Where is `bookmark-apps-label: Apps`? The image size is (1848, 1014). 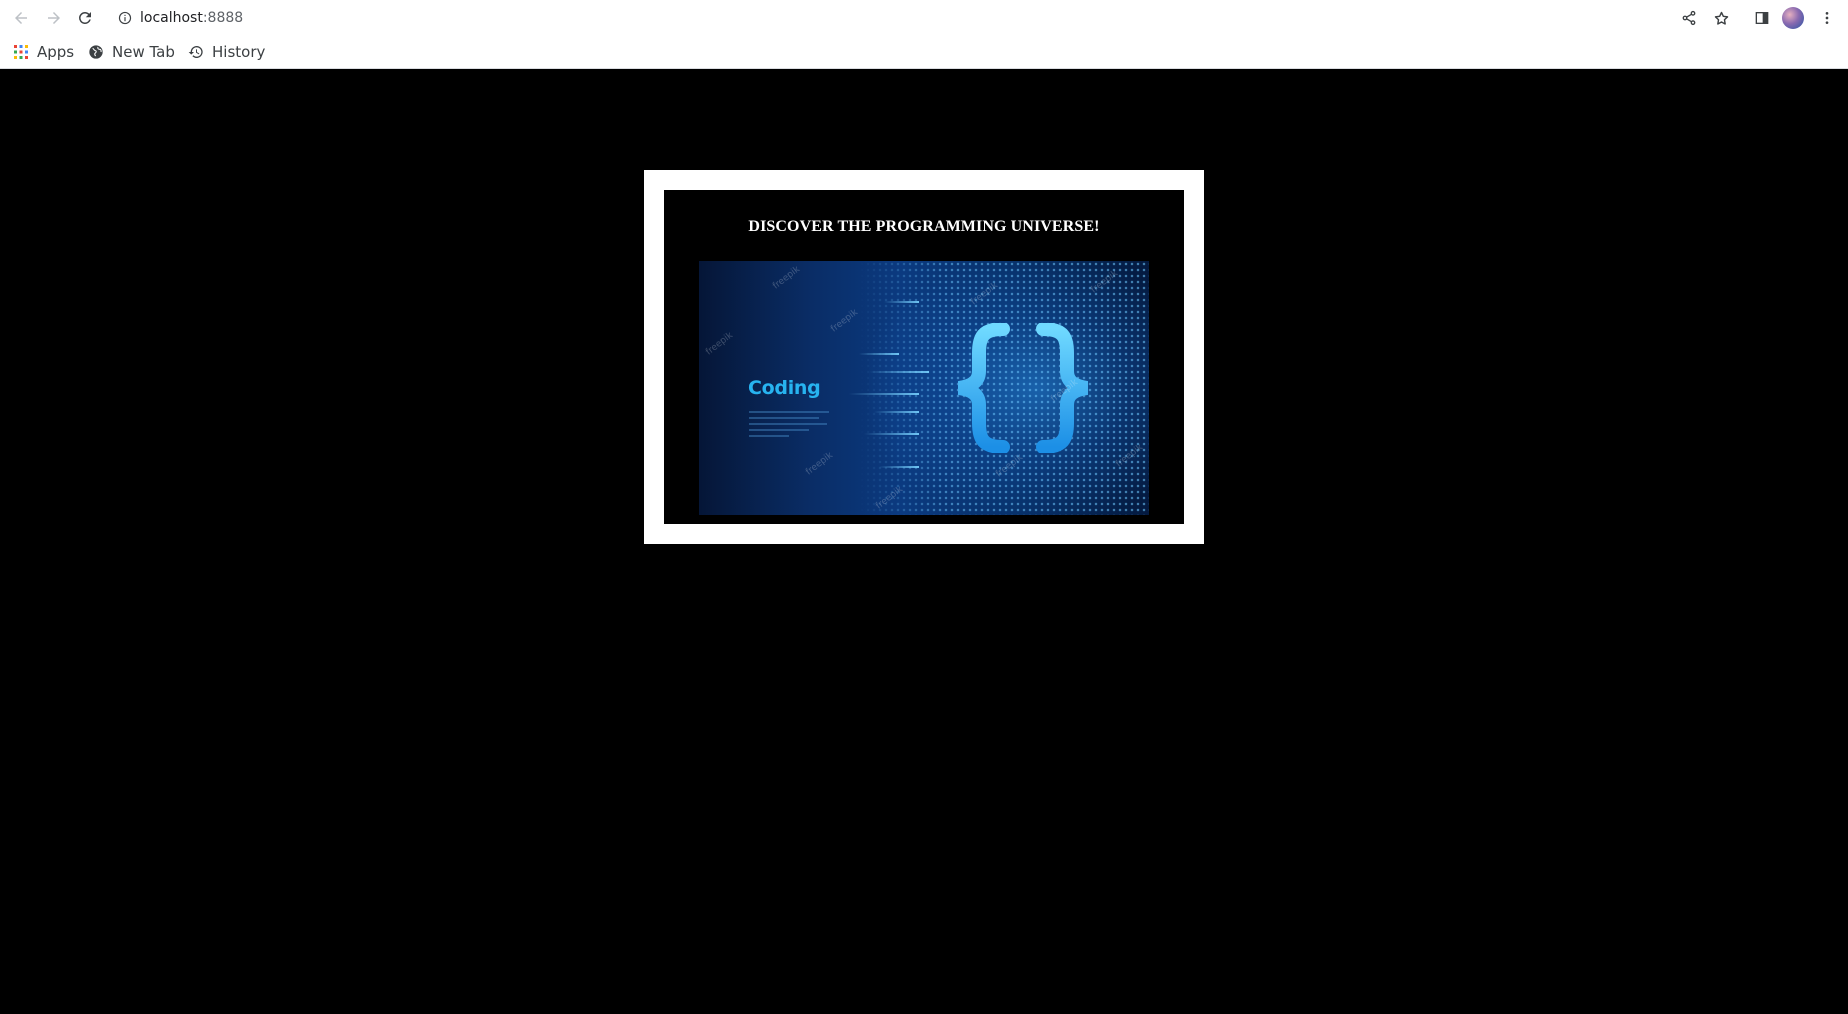
bookmark-apps-label: Apps is located at coordinates (56, 52).